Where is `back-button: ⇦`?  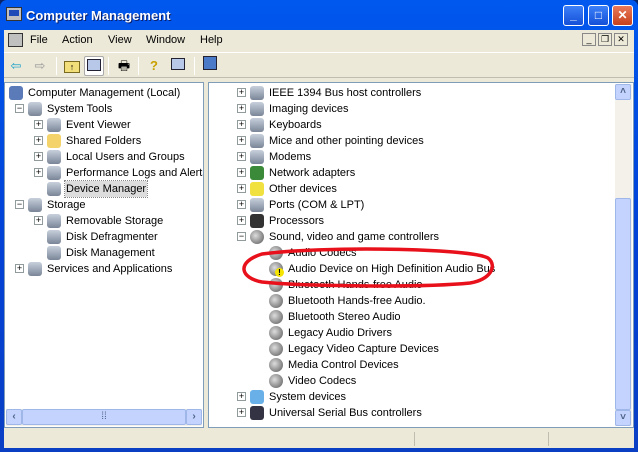 back-button: ⇦ is located at coordinates (16, 66).